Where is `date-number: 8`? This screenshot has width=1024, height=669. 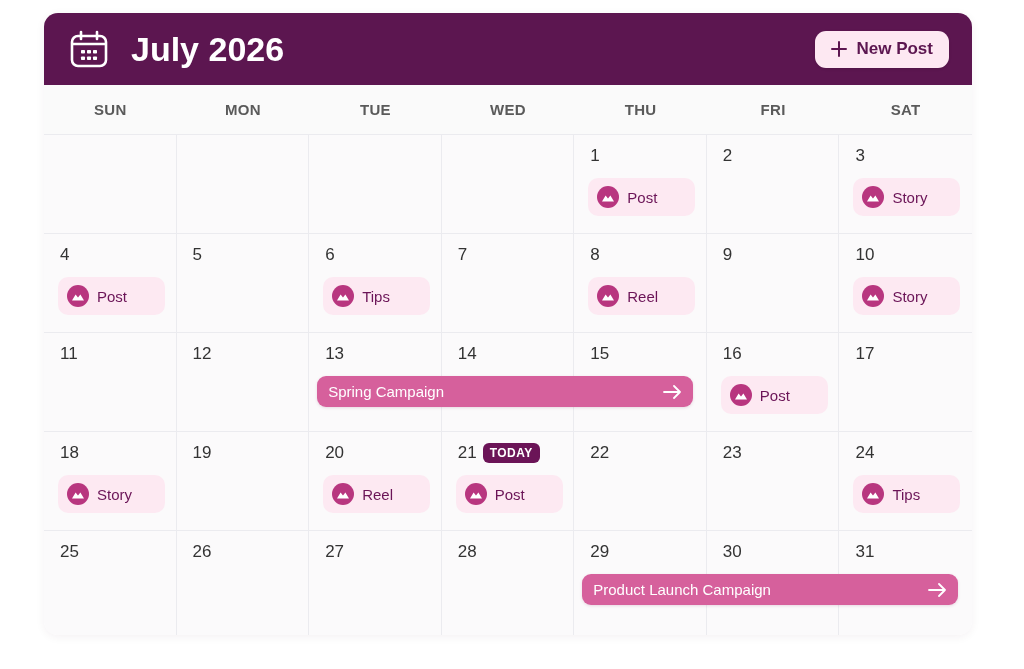 date-number: 8 is located at coordinates (595, 255).